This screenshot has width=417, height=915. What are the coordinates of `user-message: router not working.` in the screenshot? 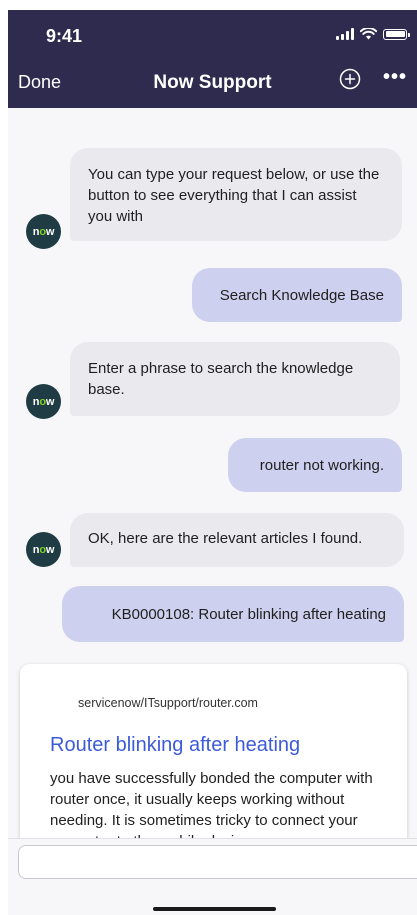 It's located at (315, 465).